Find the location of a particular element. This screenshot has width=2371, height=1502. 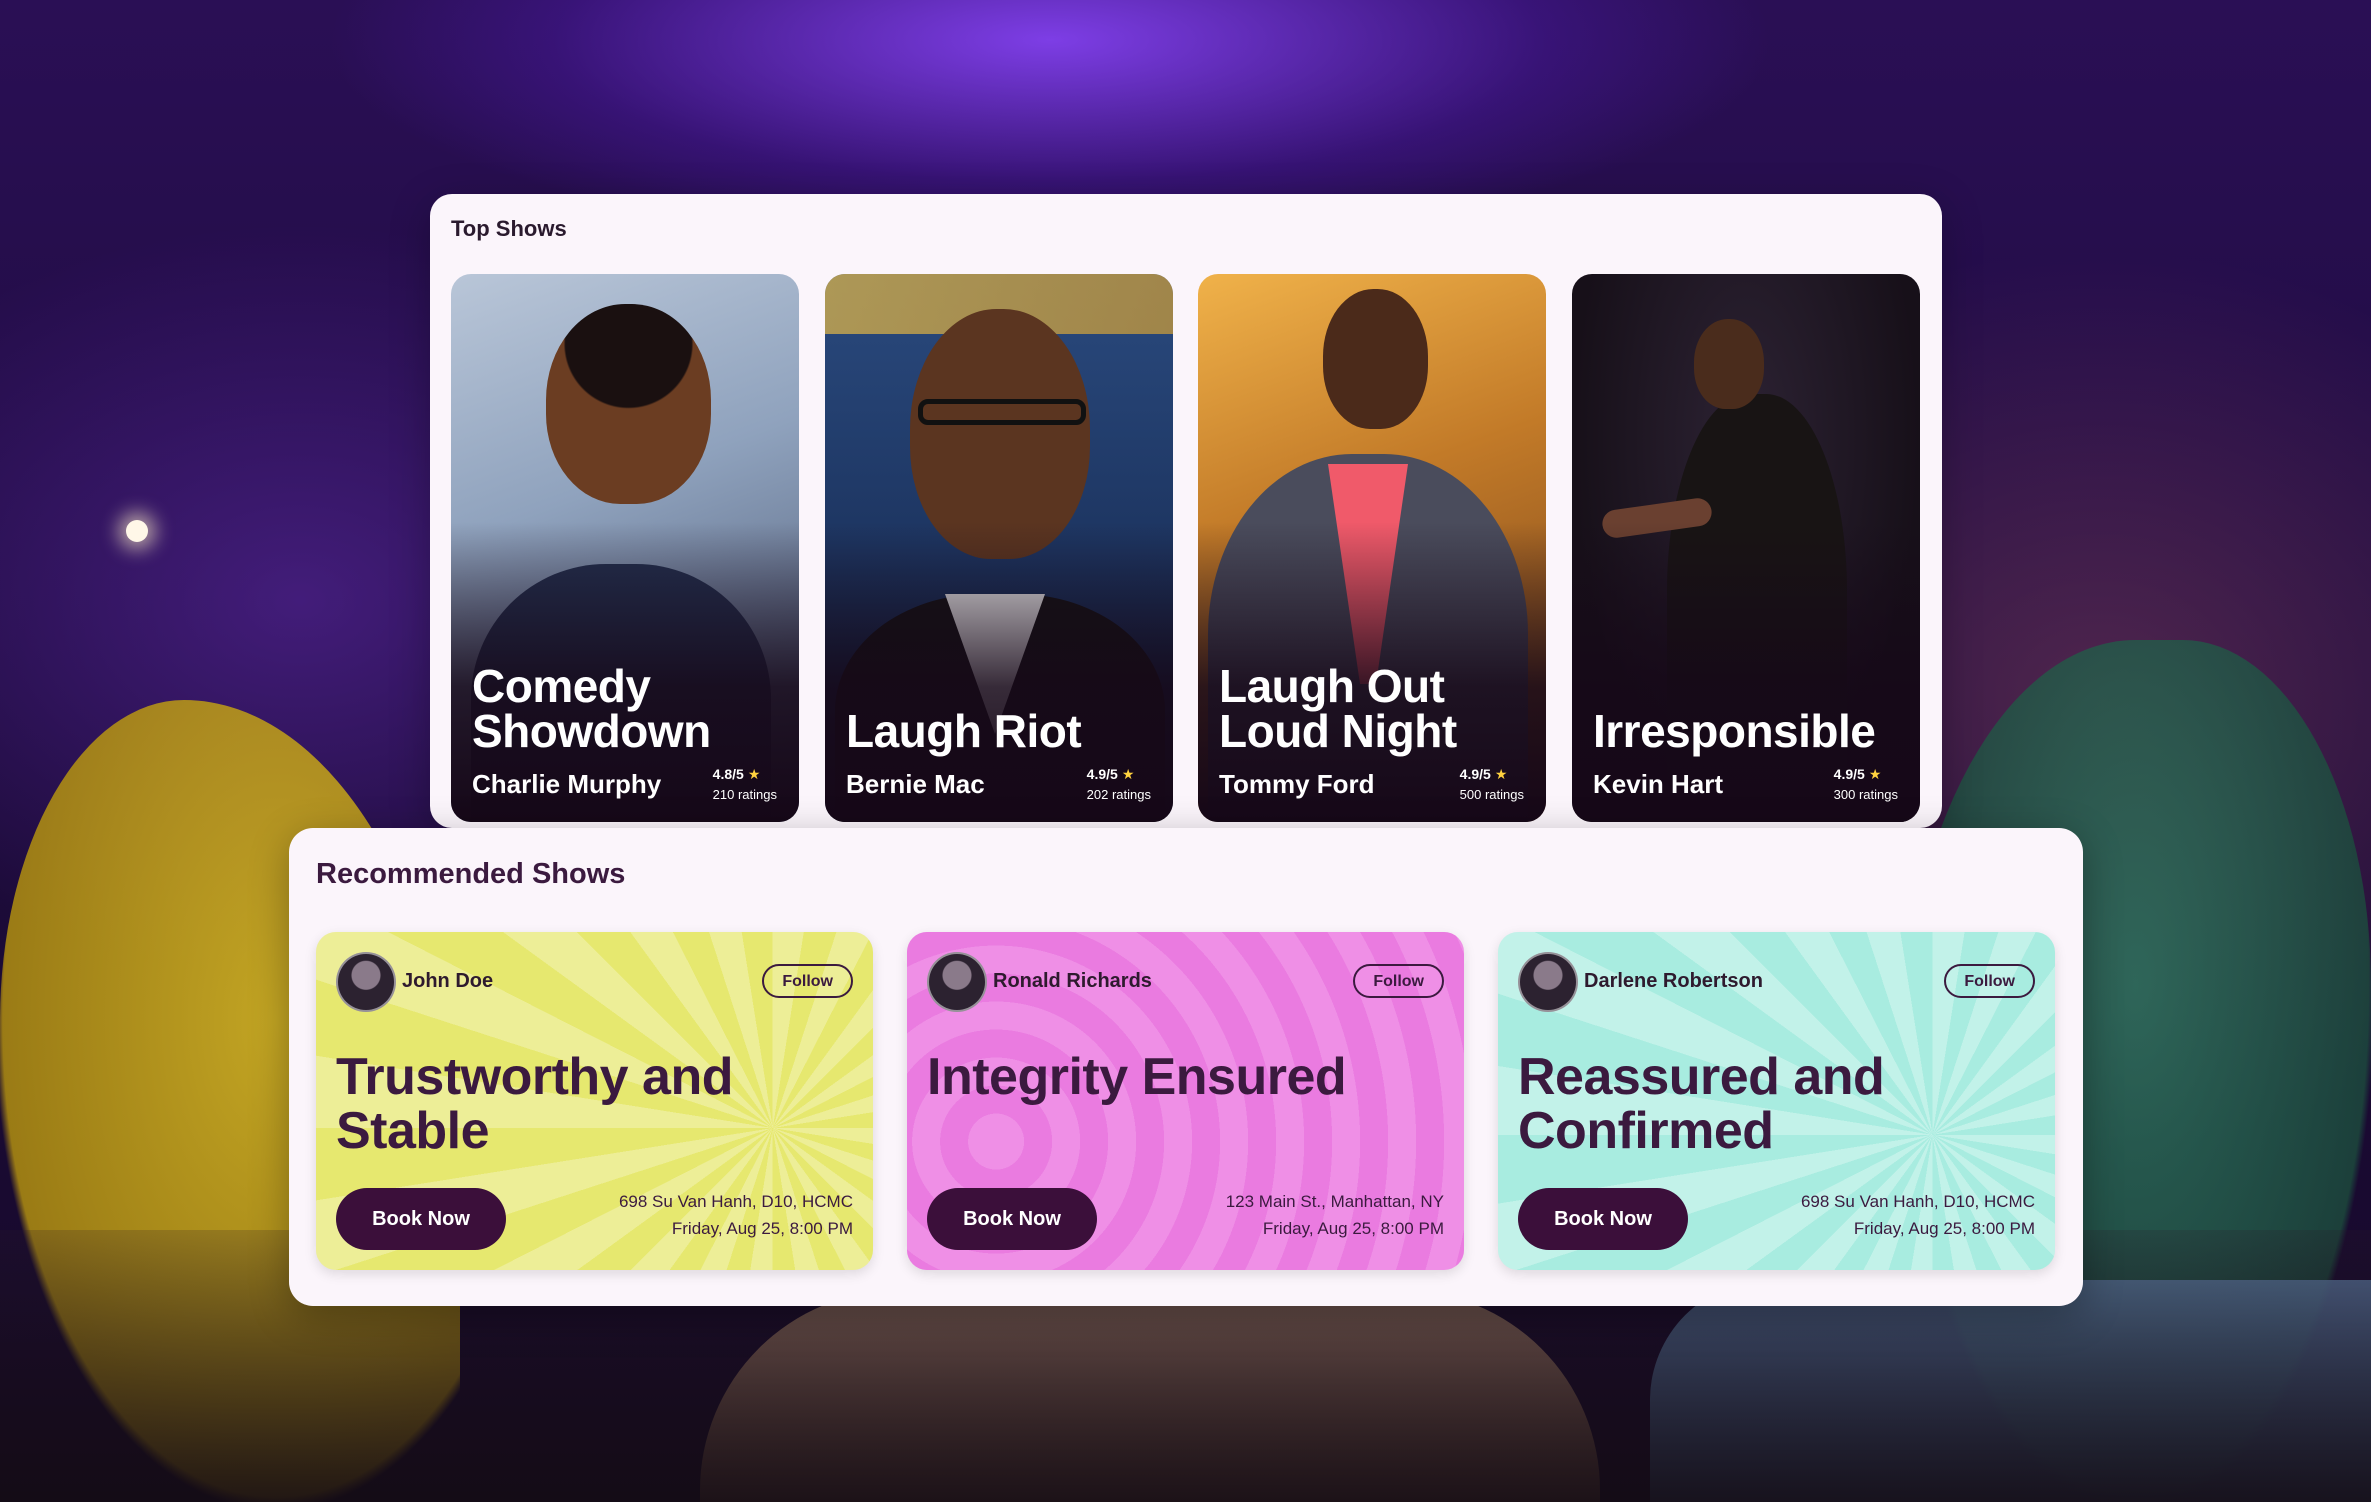

performer-name: Tommy Ford is located at coordinates (1297, 784).